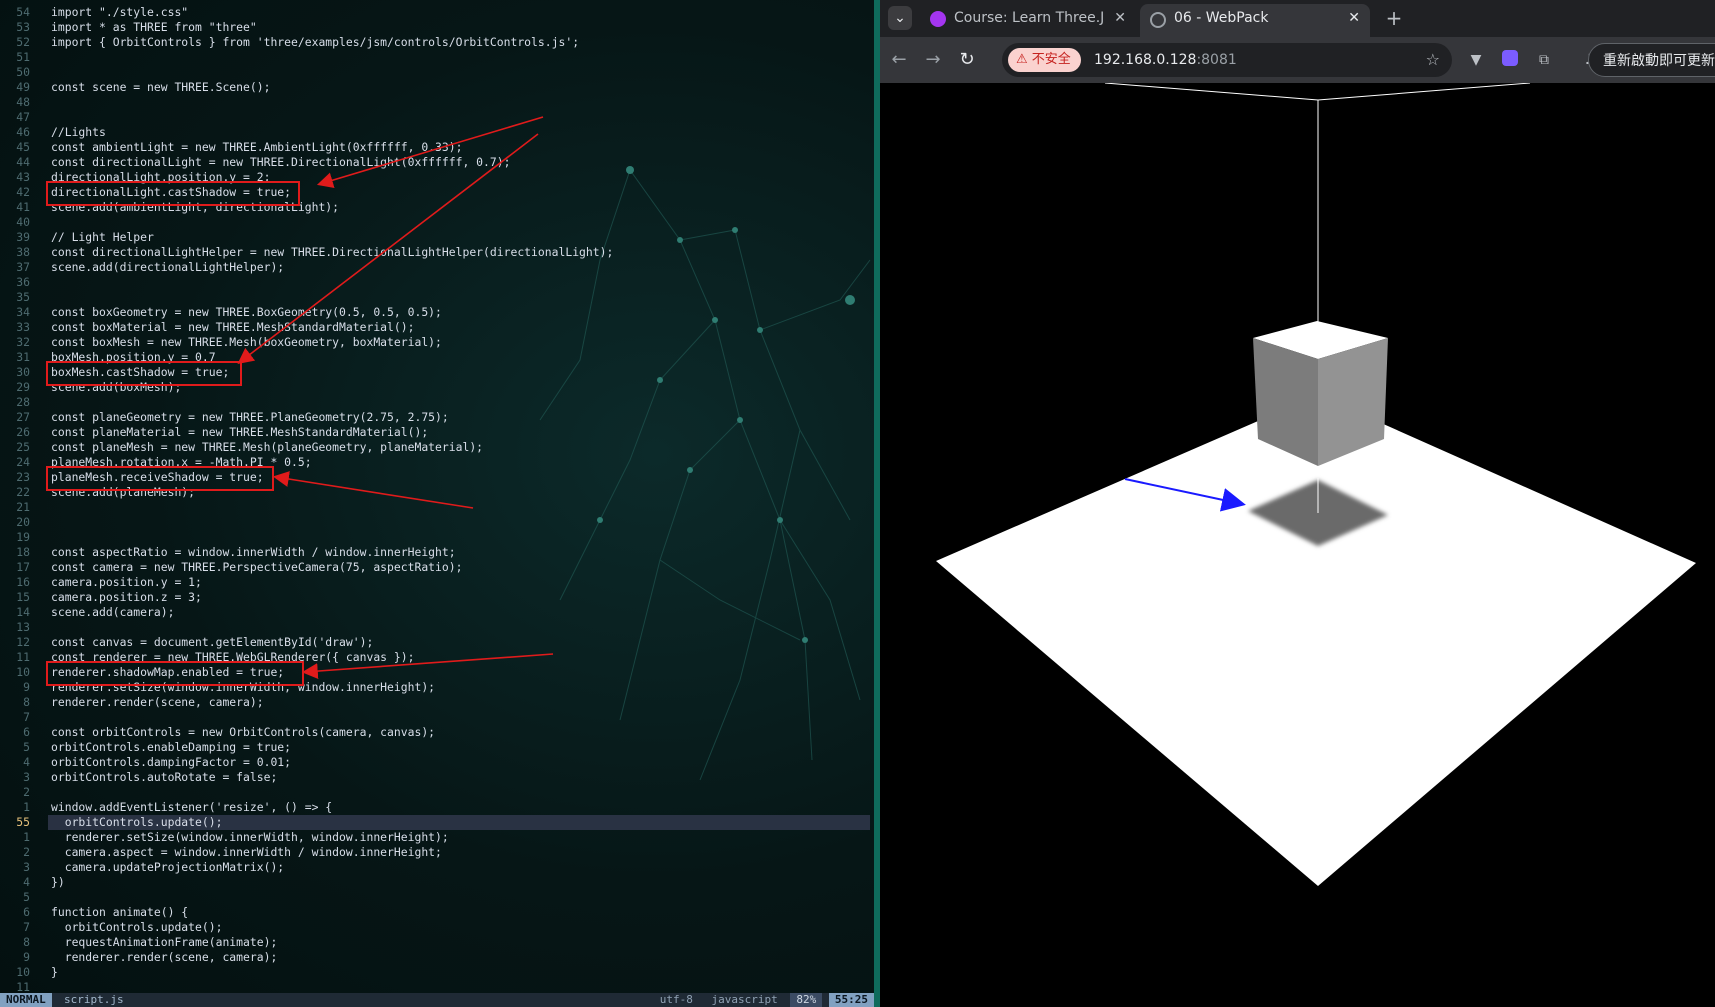 The image size is (1715, 1007). I want to click on extensions-puzzle-icon: ⧉, so click(1544, 60).